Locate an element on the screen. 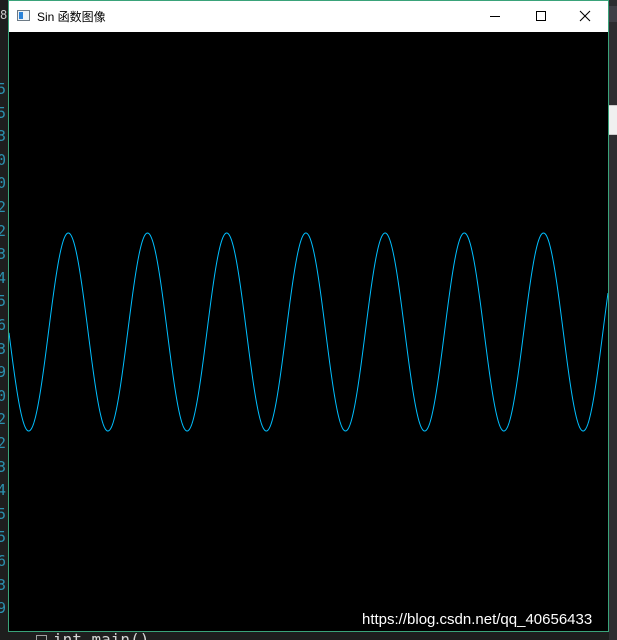  minimize-icon is located at coordinates (495, 16).